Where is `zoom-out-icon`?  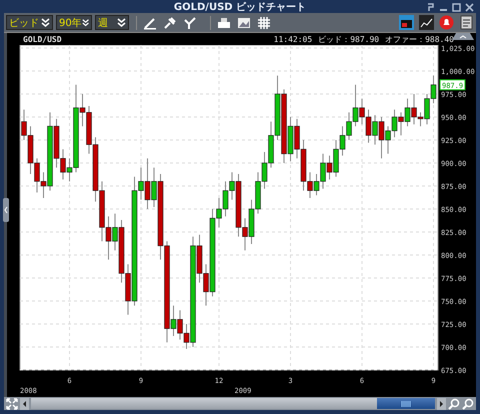 zoom-out-icon is located at coordinates (468, 404).